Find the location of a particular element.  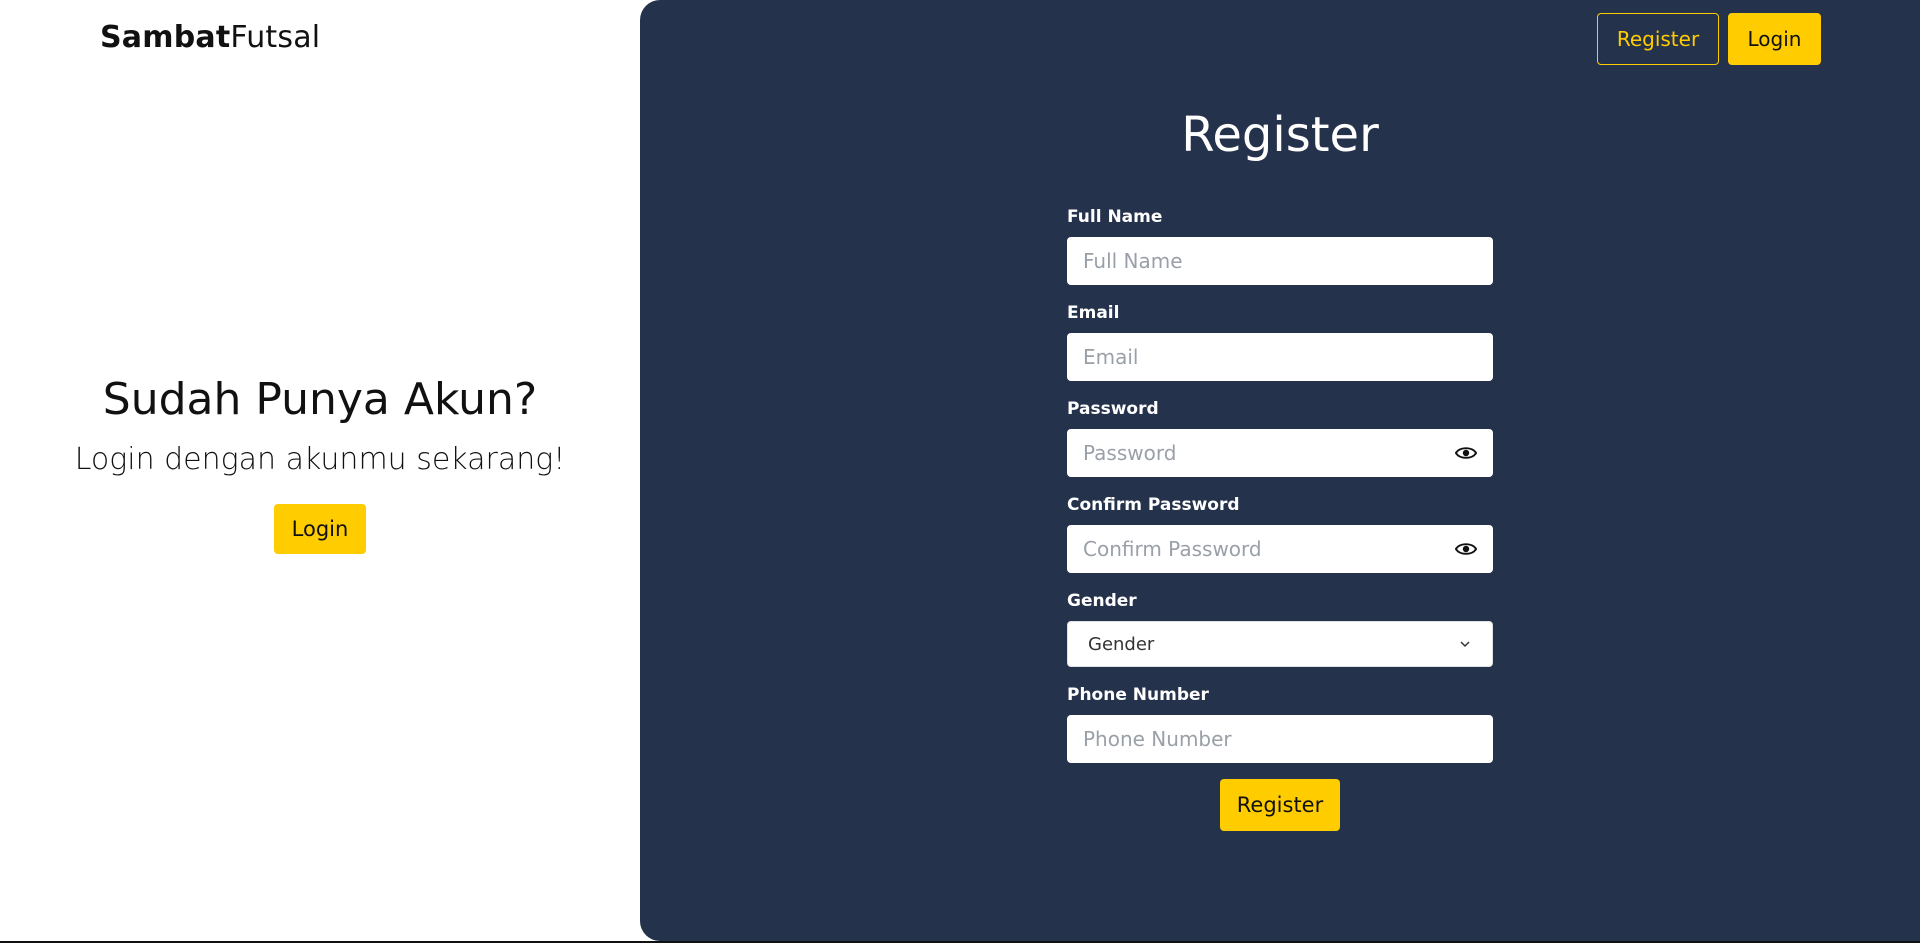

password-input is located at coordinates (1280, 453).